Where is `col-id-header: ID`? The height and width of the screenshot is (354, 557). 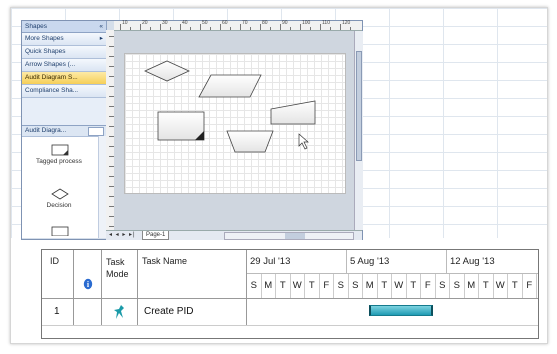 col-id-header: ID is located at coordinates (58, 274).